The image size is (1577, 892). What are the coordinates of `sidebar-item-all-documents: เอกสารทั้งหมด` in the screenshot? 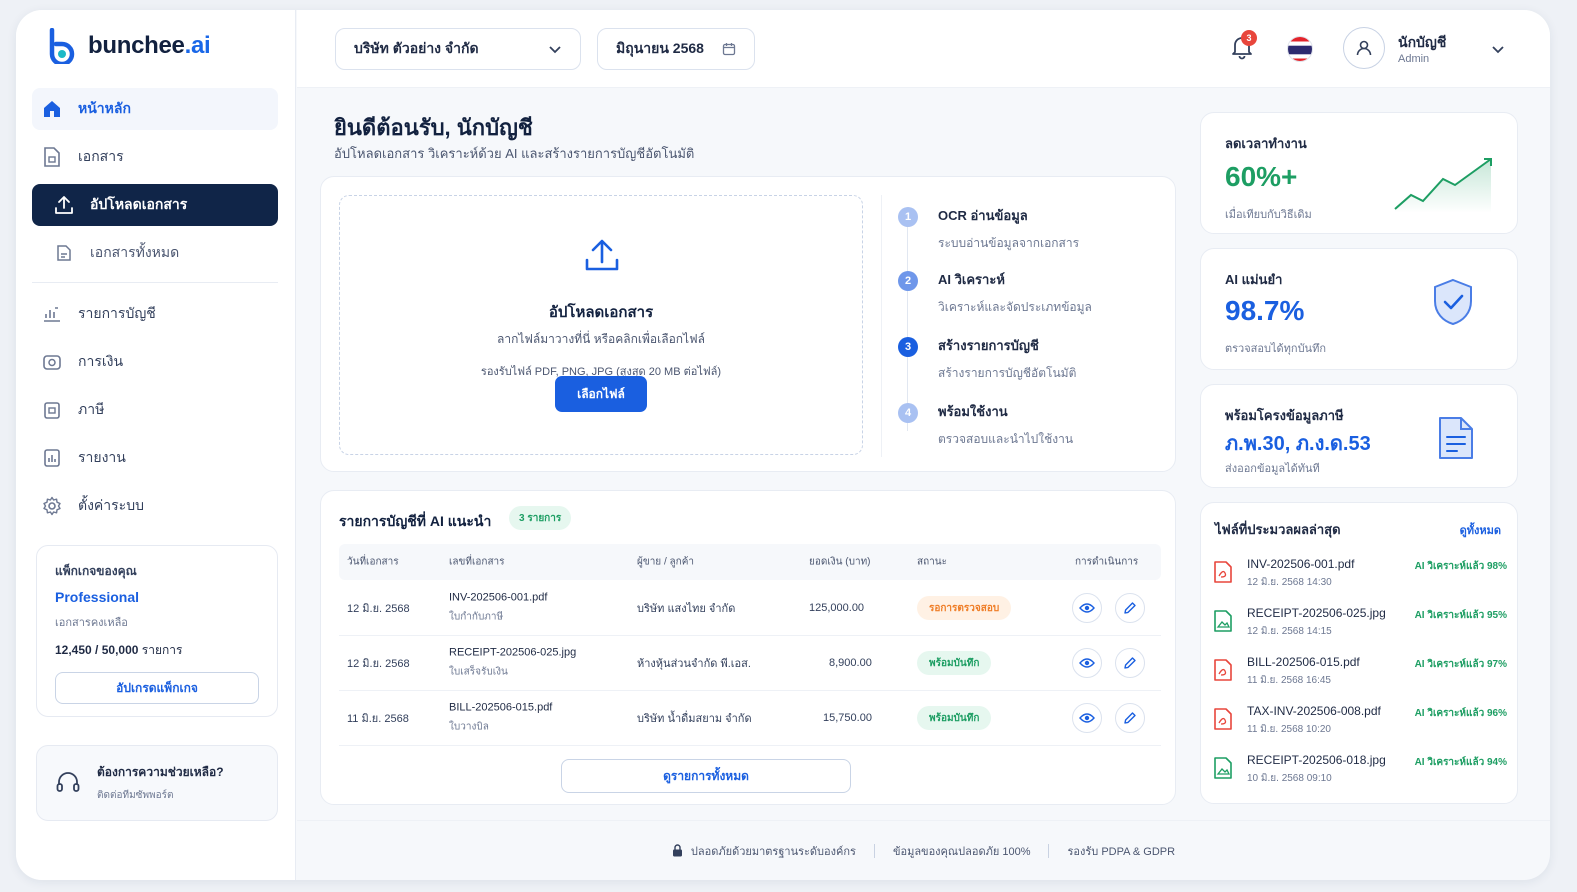 It's located at (155, 253).